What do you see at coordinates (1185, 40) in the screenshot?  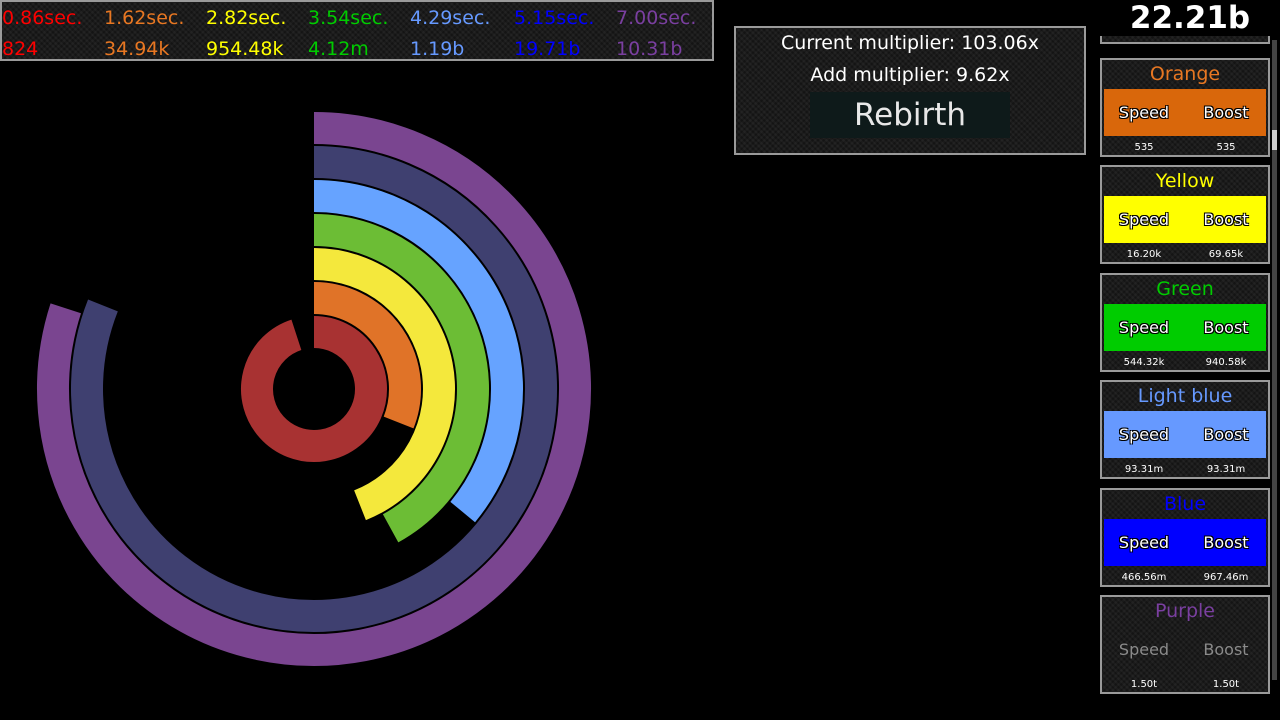 I see `partial-upgrade-card: 22 31` at bounding box center [1185, 40].